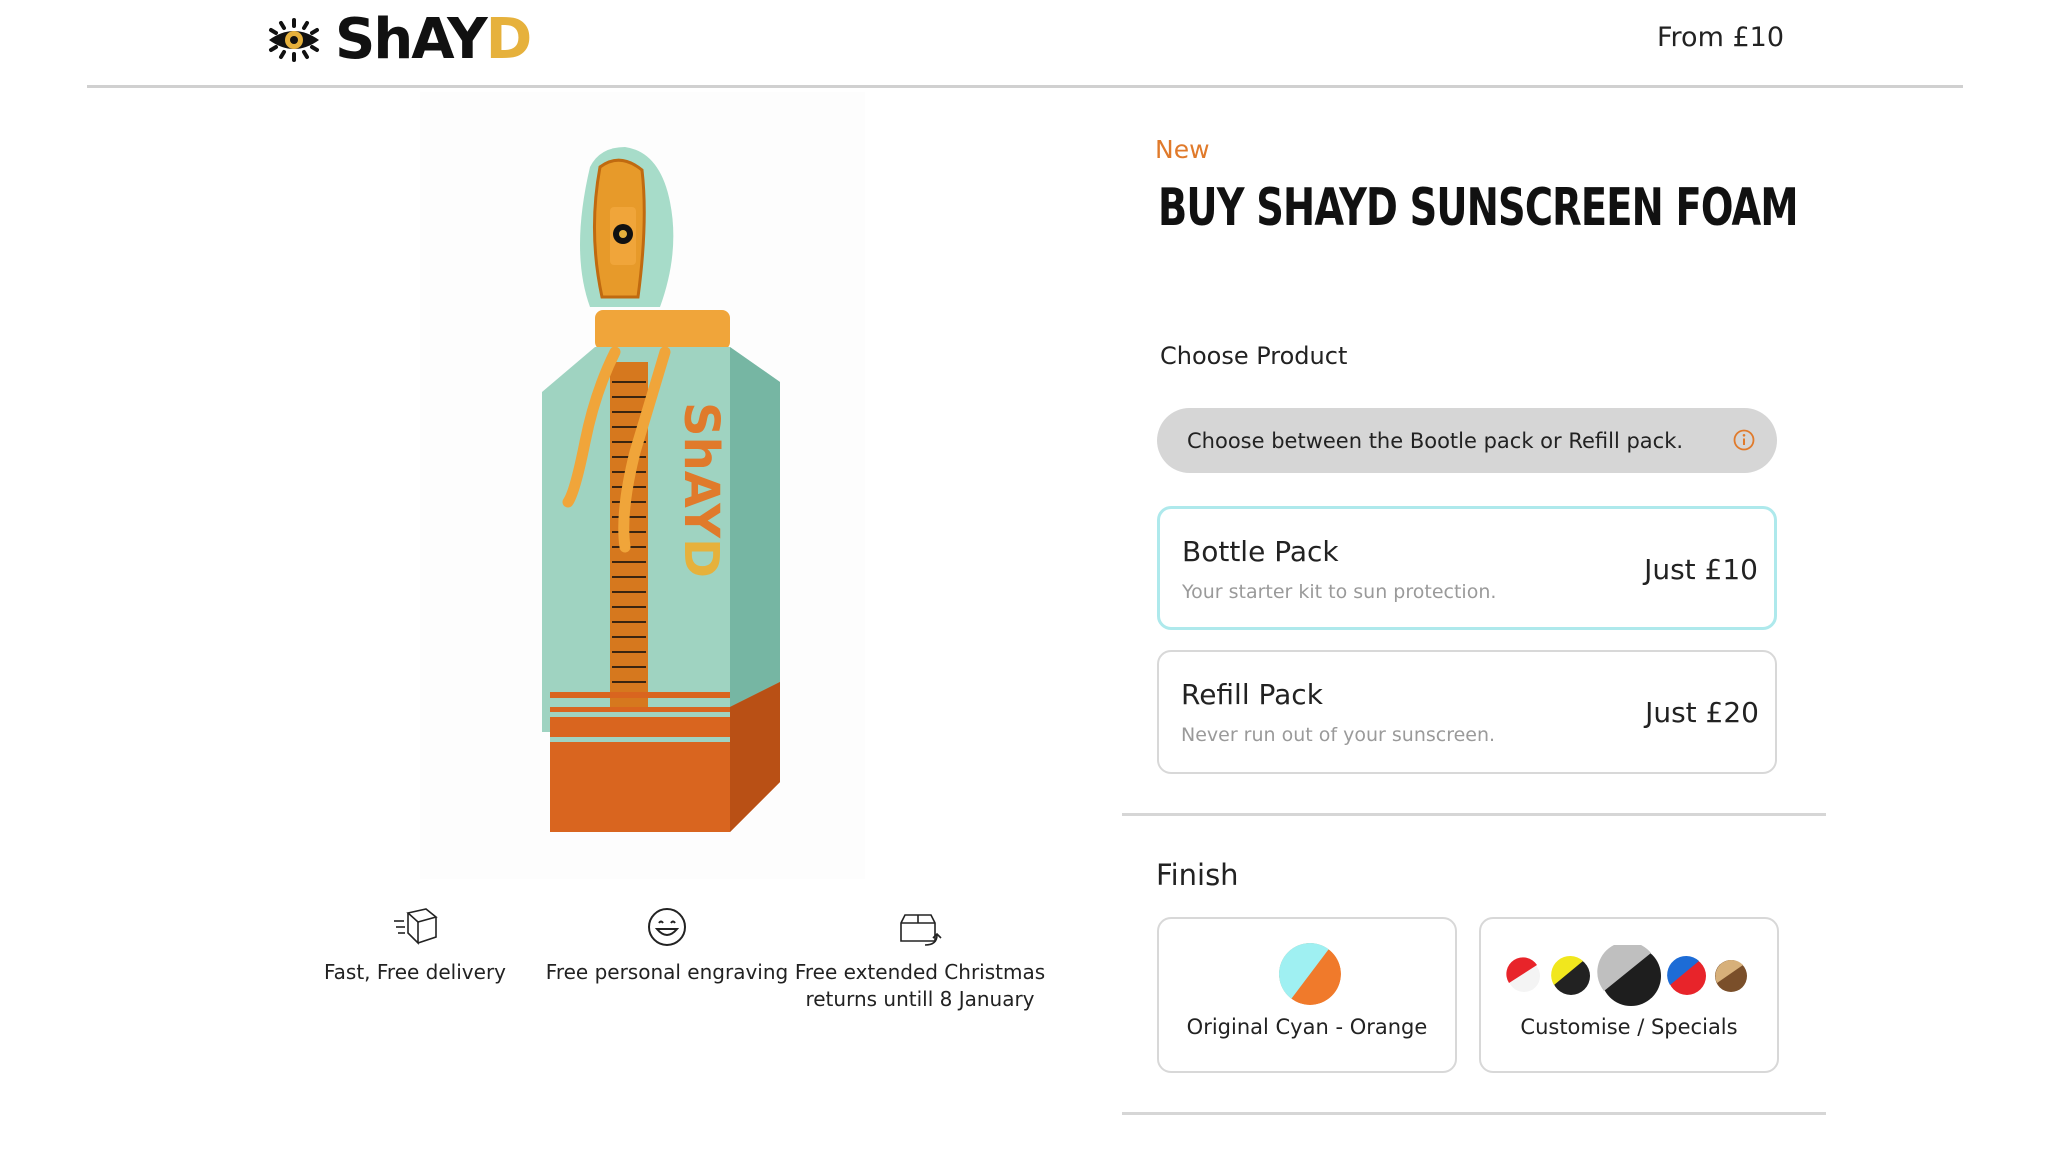 This screenshot has height=1151, width=2048. What do you see at coordinates (667, 972) in the screenshot?
I see `feature-line: Free personal engraving` at bounding box center [667, 972].